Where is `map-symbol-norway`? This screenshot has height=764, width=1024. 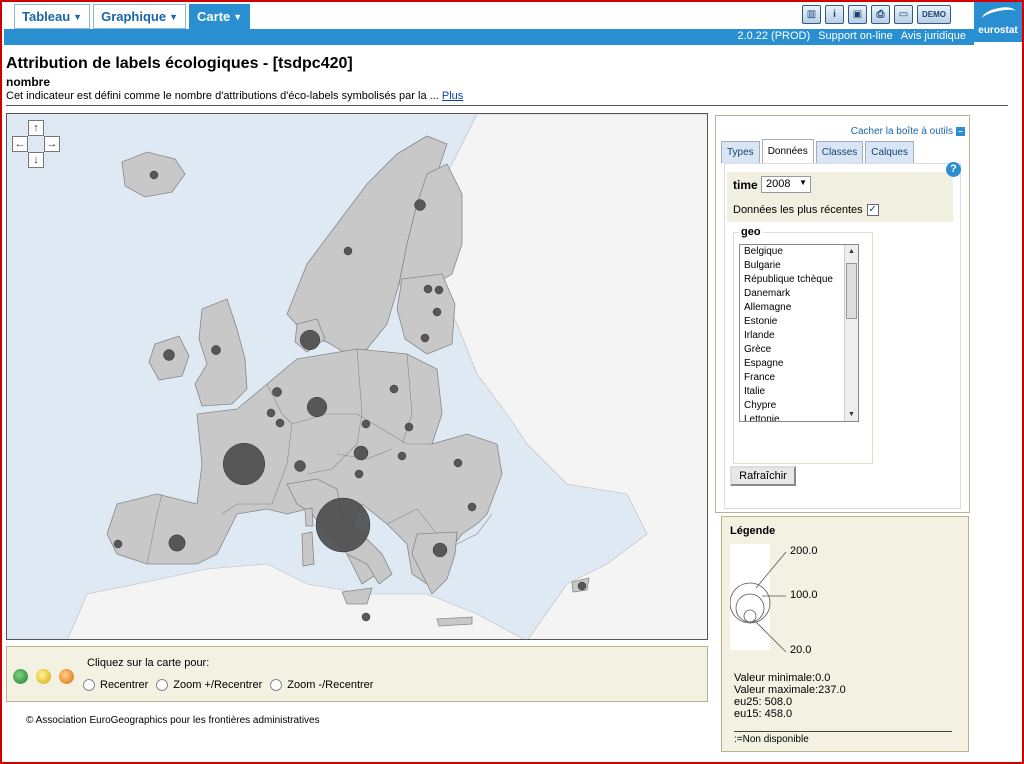 map-symbol-norway is located at coordinates (348, 251).